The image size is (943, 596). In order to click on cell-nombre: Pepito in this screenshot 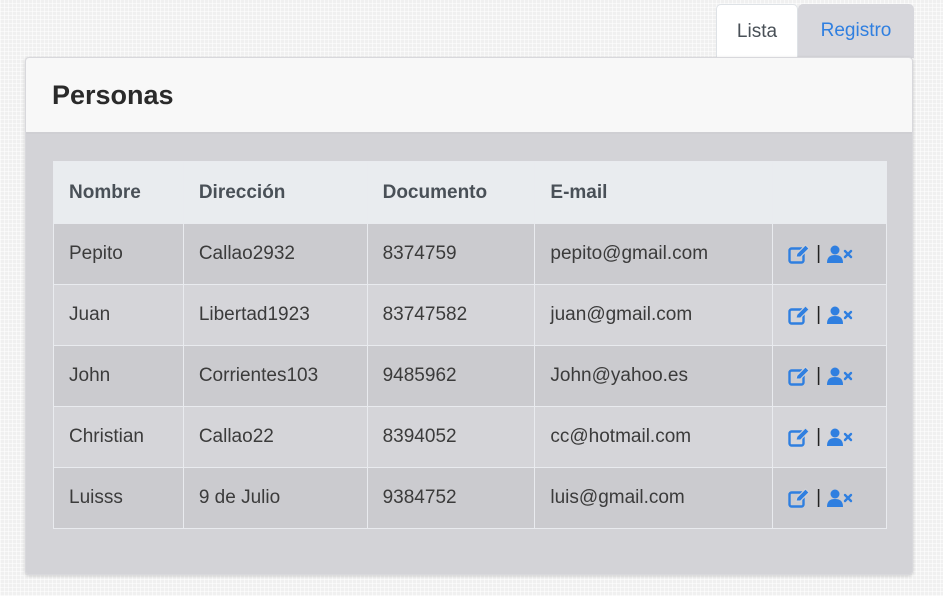, I will do `click(118, 254)`.